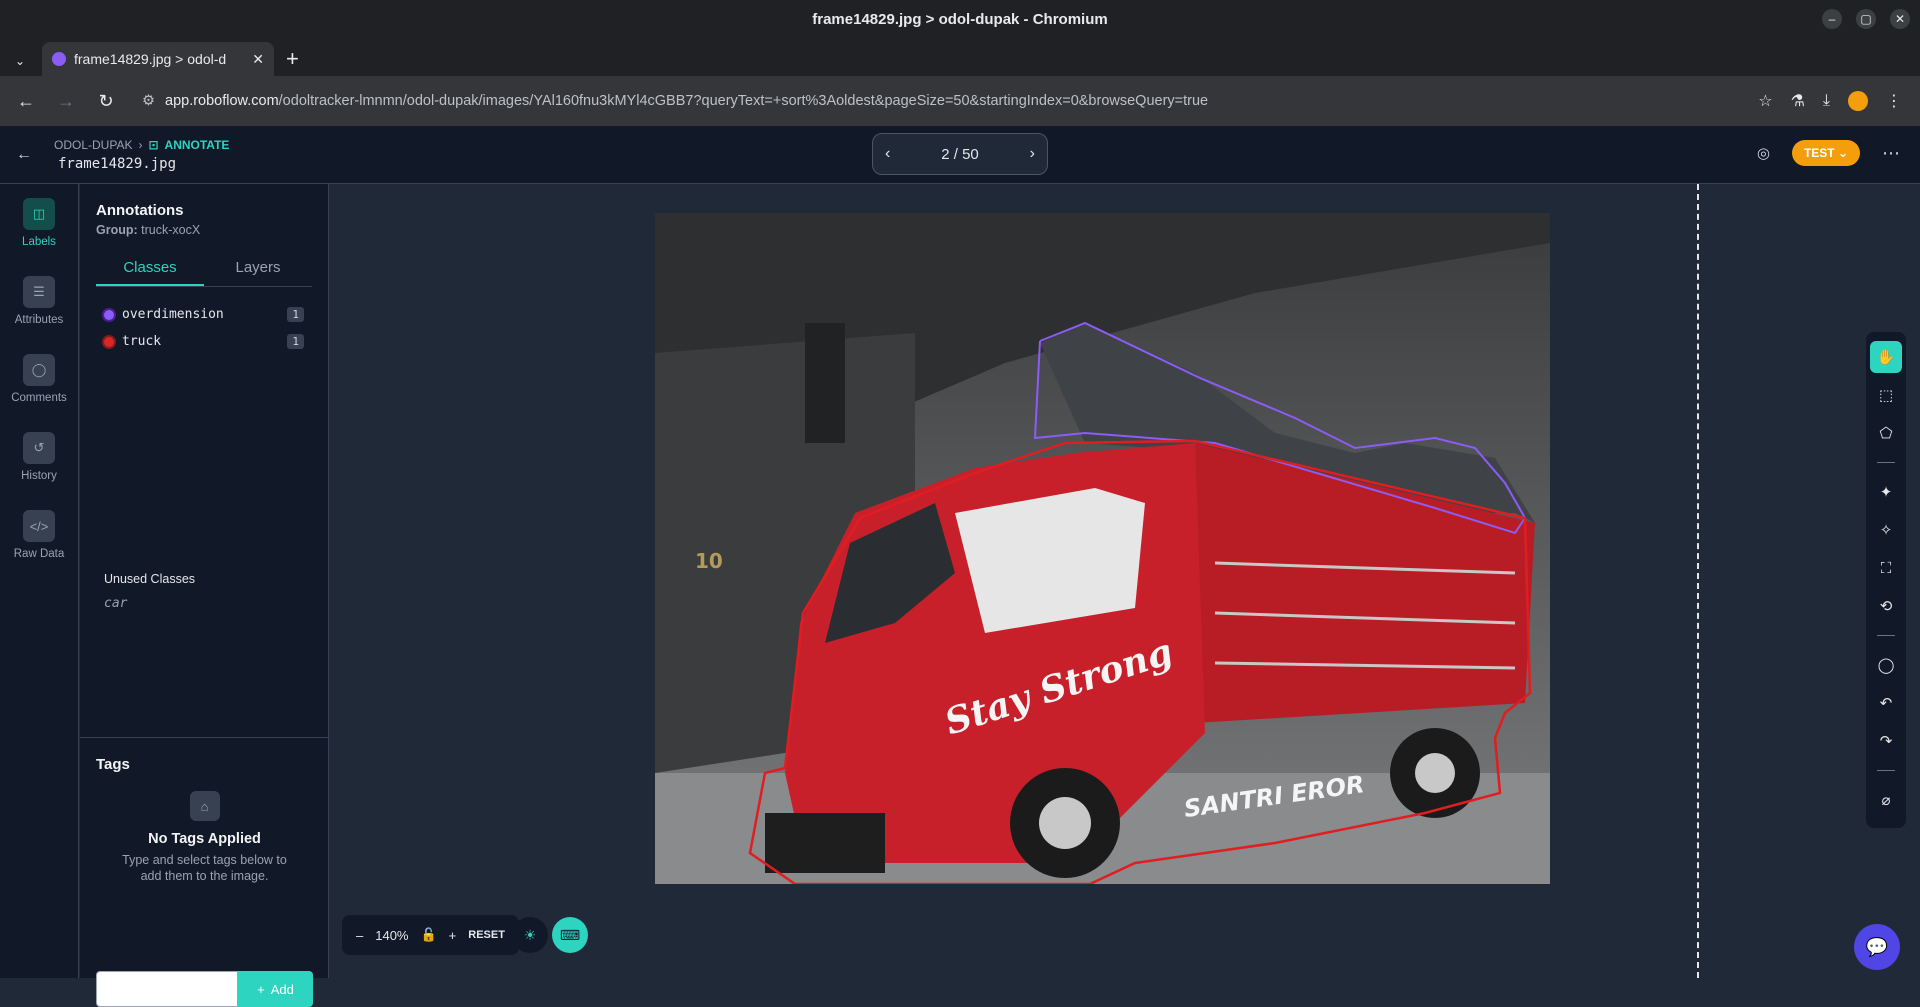  I want to click on url-host: app.roboflow.com, so click(222, 101).